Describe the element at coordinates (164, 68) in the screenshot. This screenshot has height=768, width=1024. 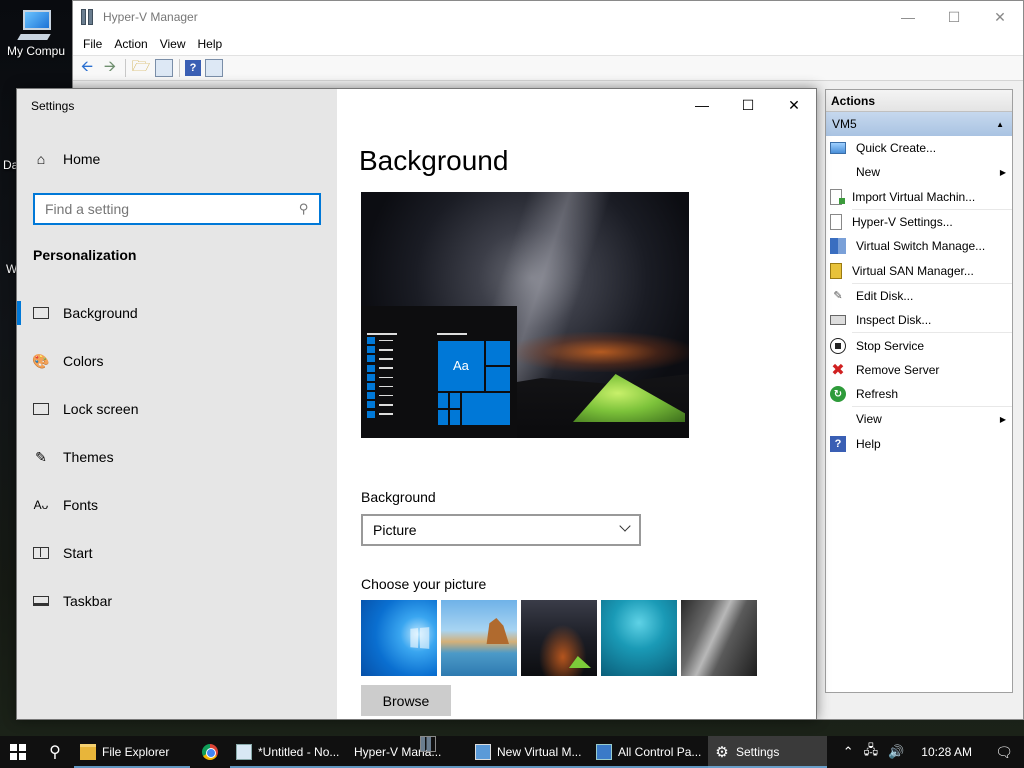
I see `show-hide-console-tree-icon` at that location.